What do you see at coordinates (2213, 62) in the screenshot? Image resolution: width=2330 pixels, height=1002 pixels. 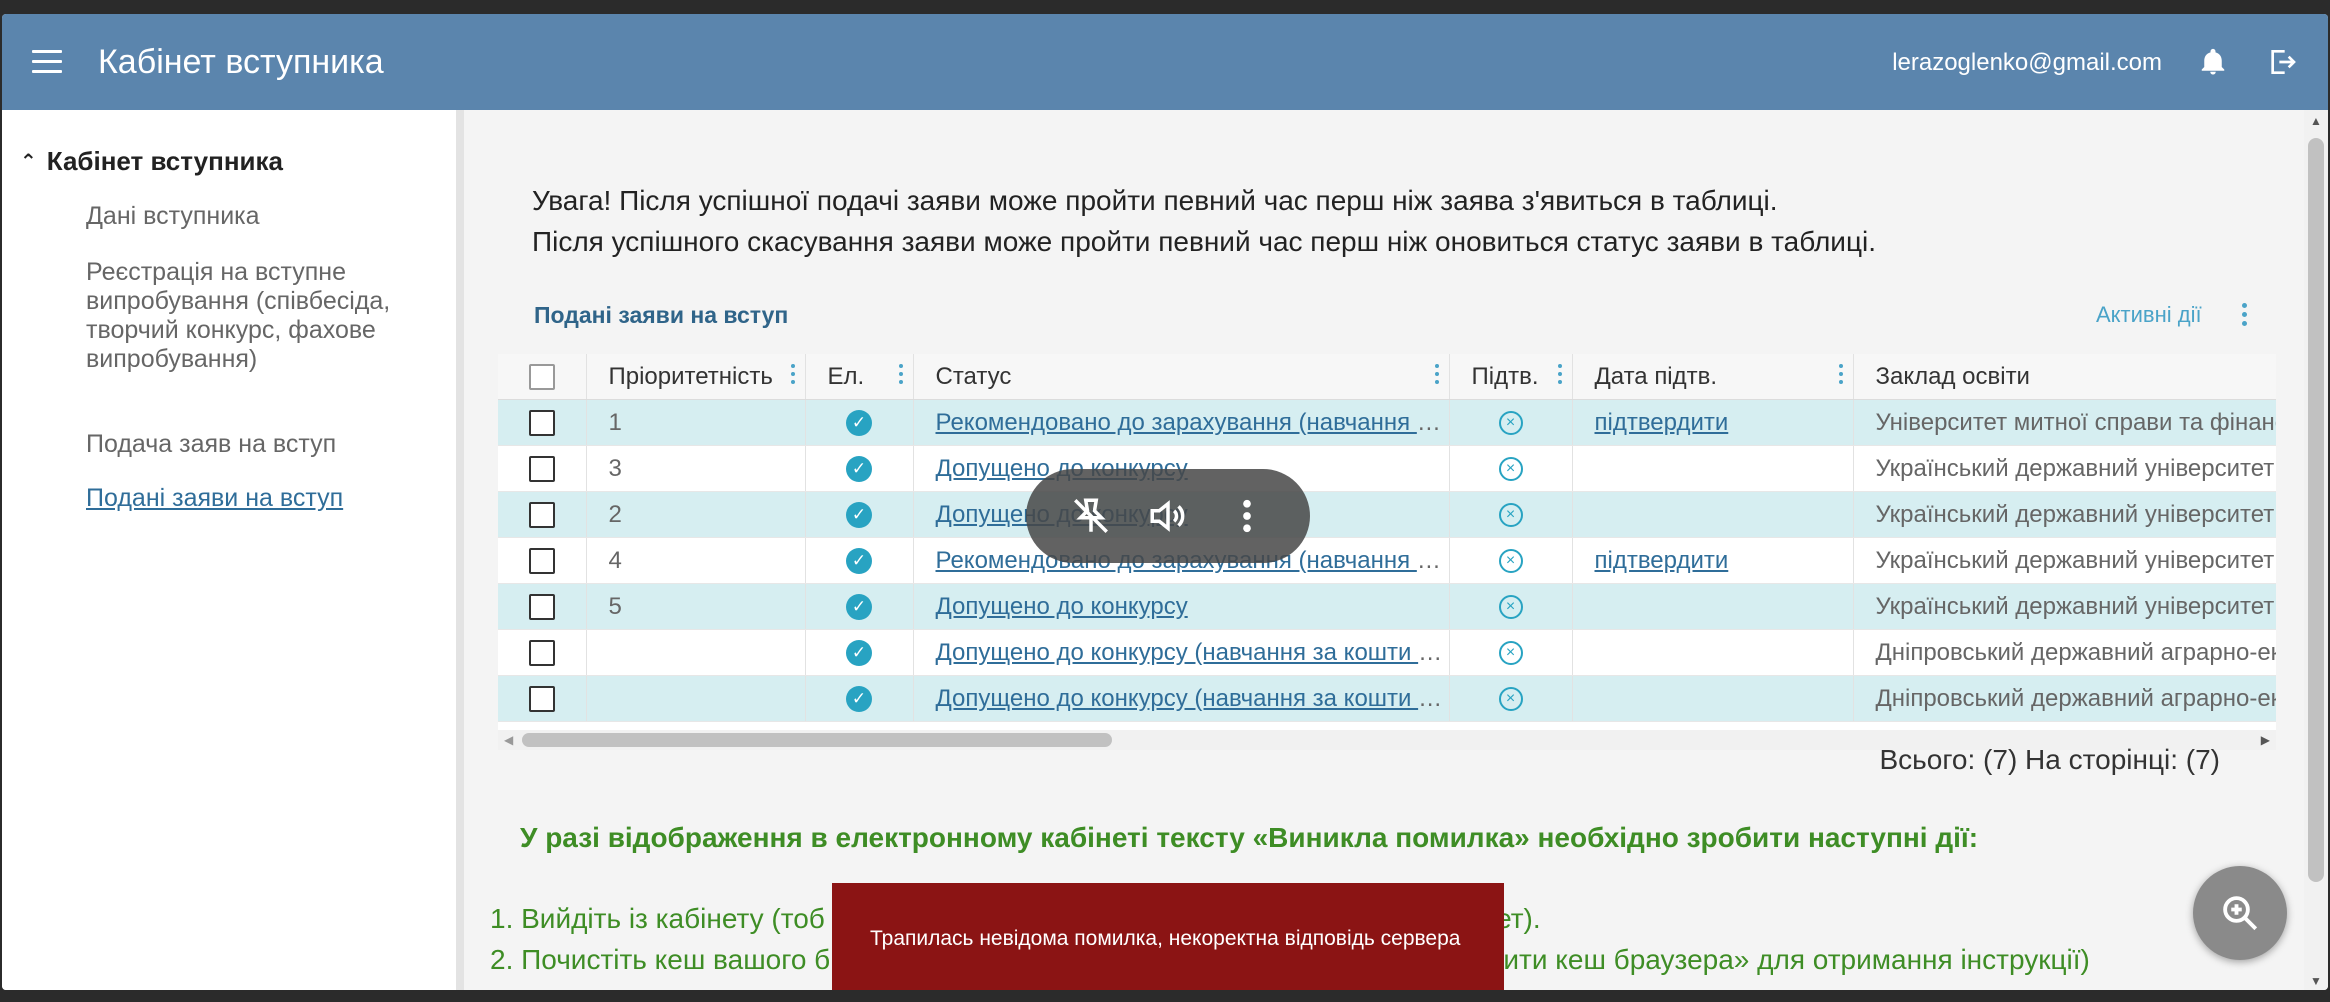 I see `bell-icon` at bounding box center [2213, 62].